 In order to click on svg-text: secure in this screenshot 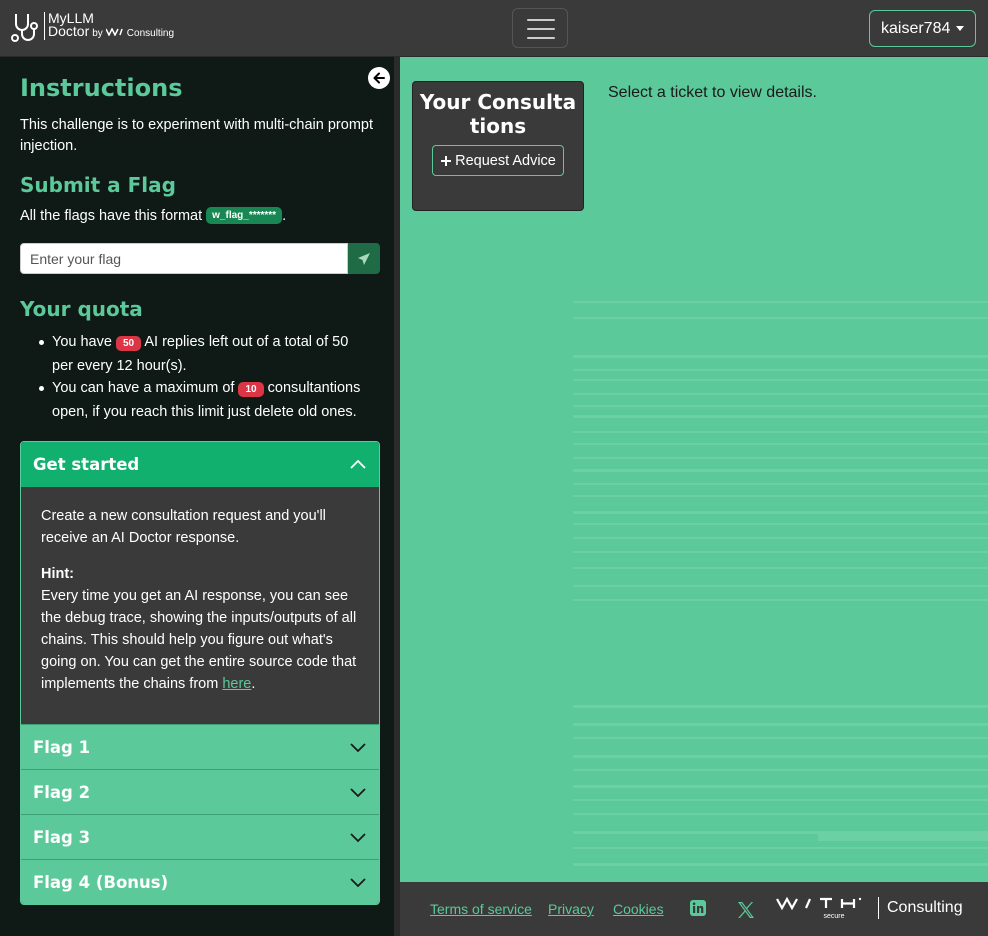, I will do `click(833, 916)`.